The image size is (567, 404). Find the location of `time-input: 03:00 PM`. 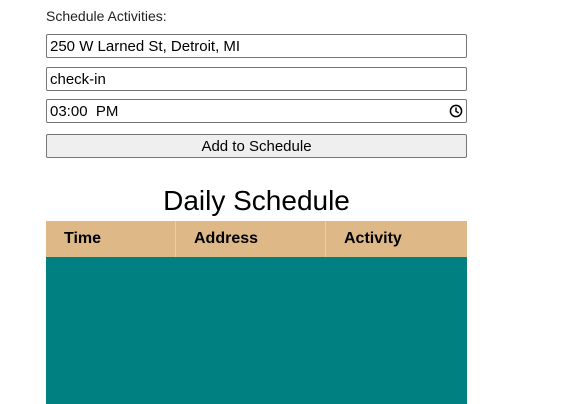

time-input: 03:00 PM is located at coordinates (256, 111).